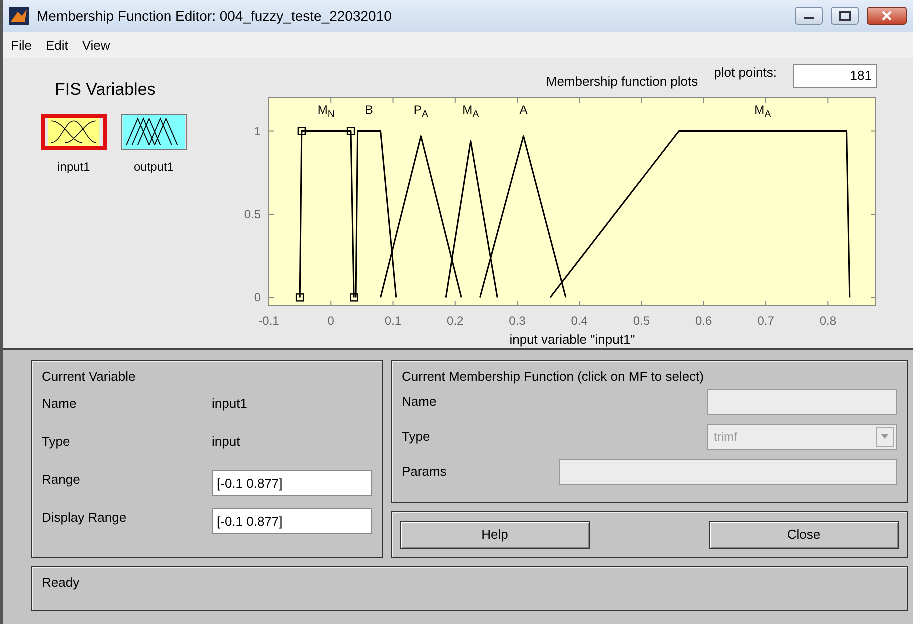  I want to click on minimize-button, so click(809, 16).